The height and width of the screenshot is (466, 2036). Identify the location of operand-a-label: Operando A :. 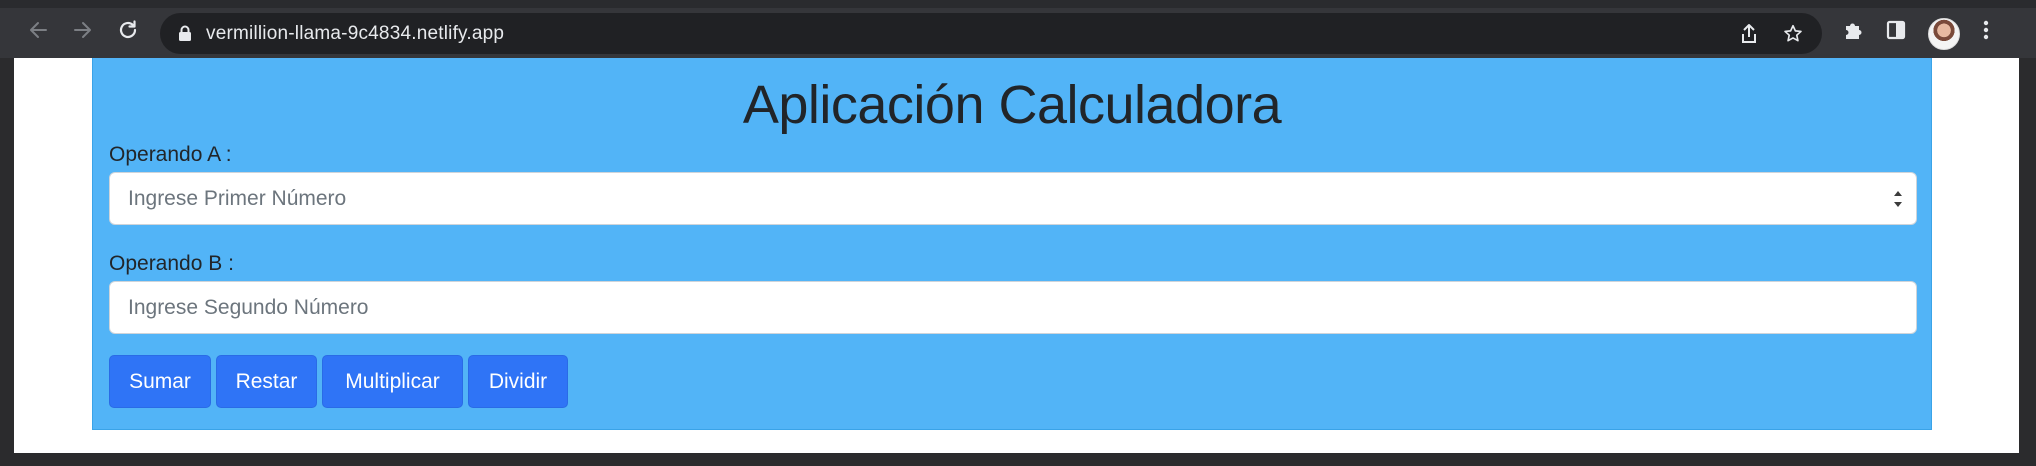
(170, 154).